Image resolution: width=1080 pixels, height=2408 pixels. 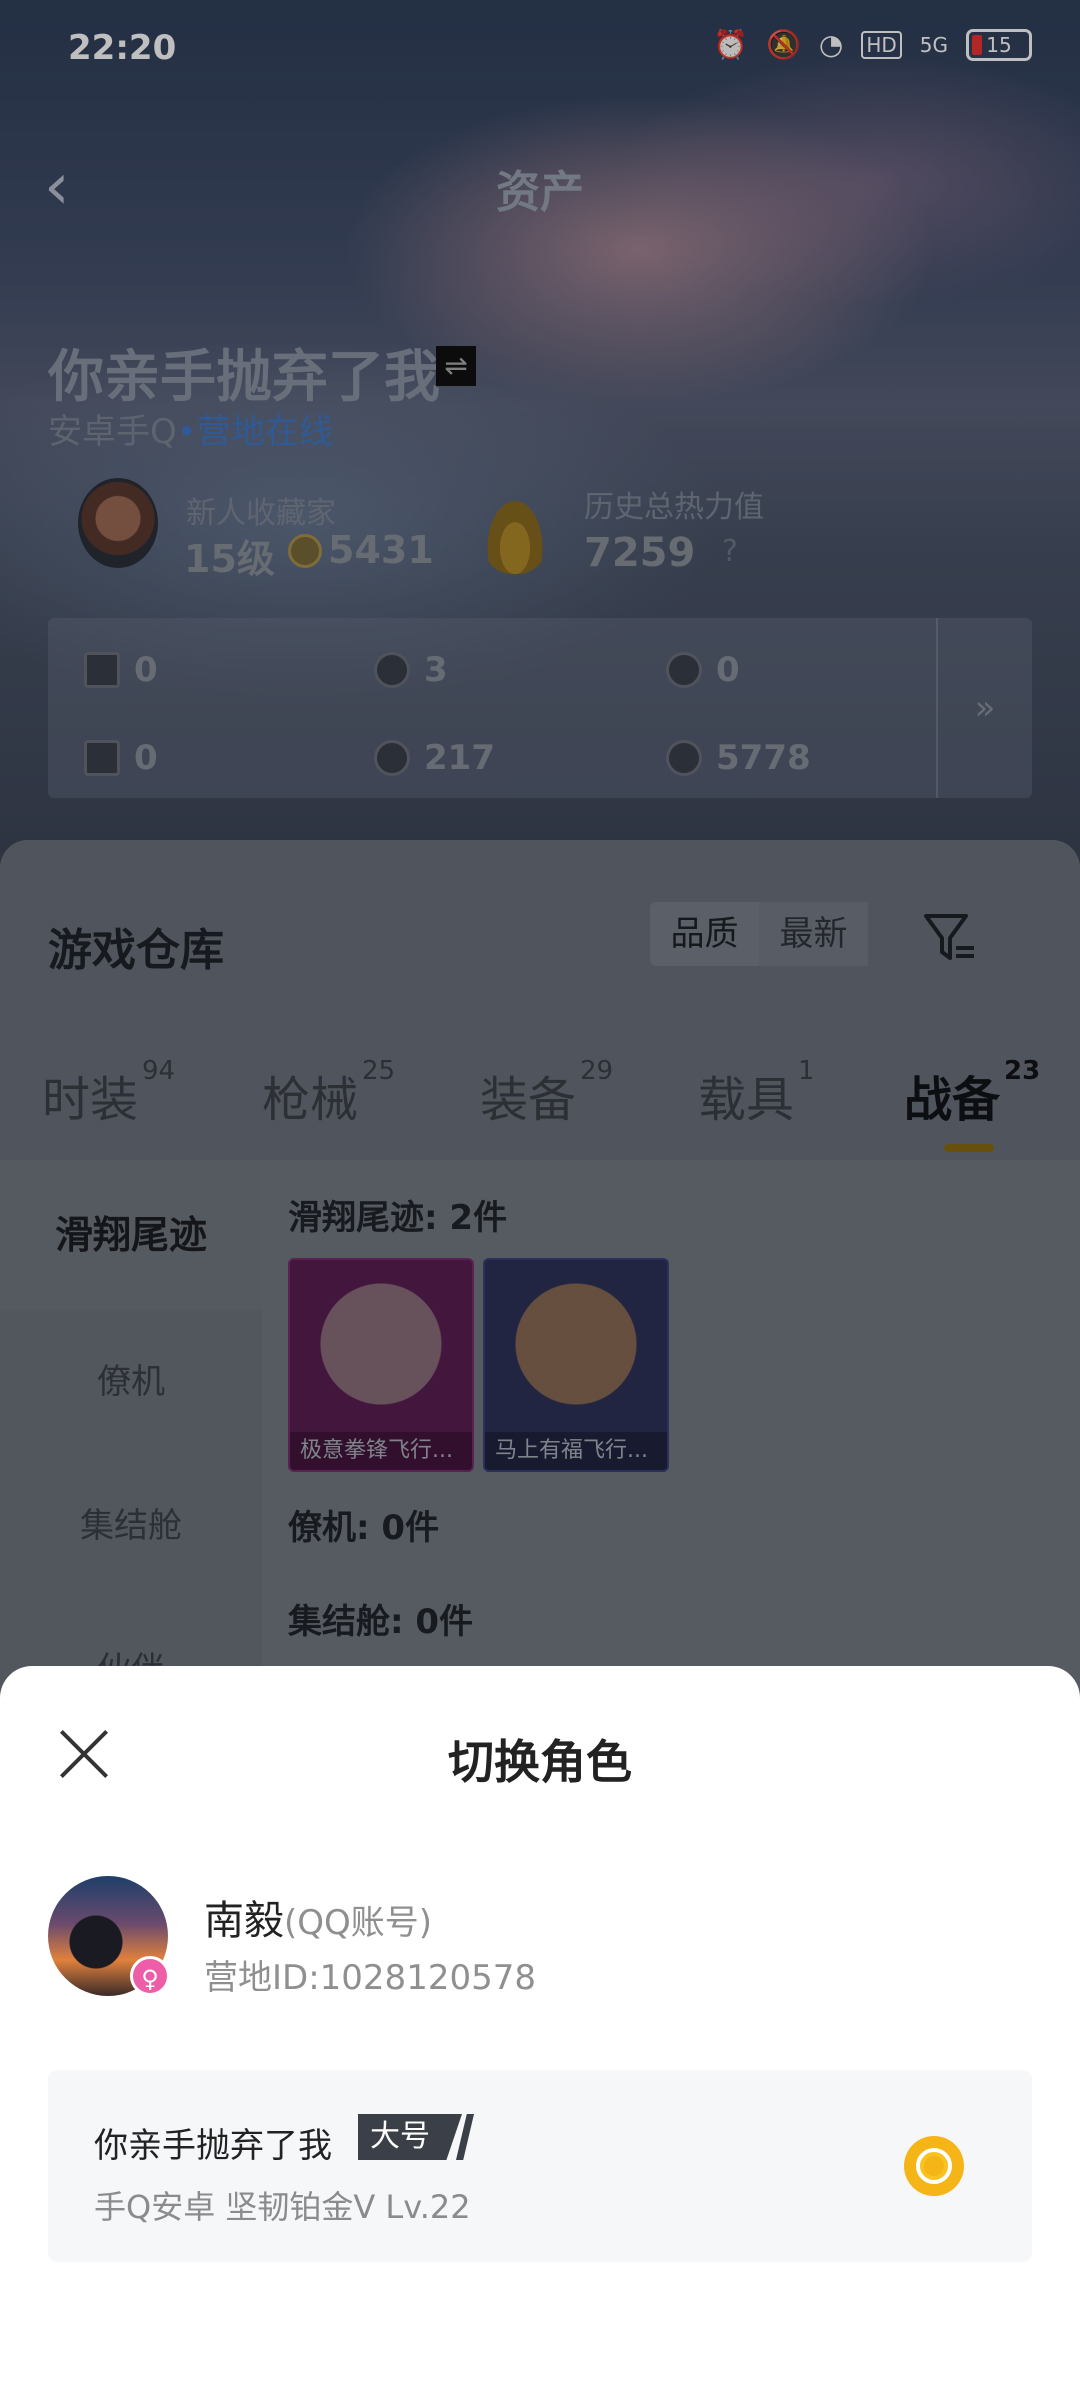 I want to click on account-nickname: 南毅, so click(x=244, y=1921).